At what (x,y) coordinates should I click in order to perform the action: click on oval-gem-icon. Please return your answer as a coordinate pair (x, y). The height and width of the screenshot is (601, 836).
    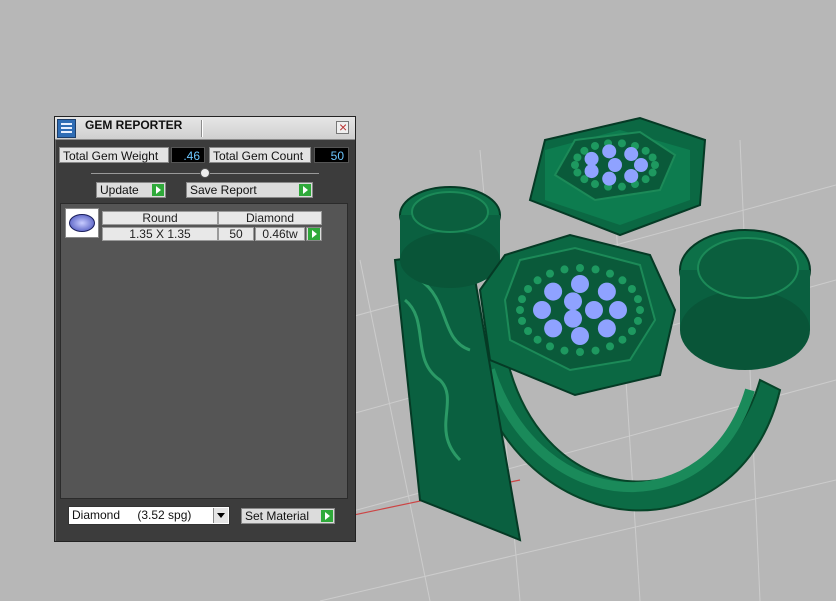
    Looking at the image, I should click on (82, 223).